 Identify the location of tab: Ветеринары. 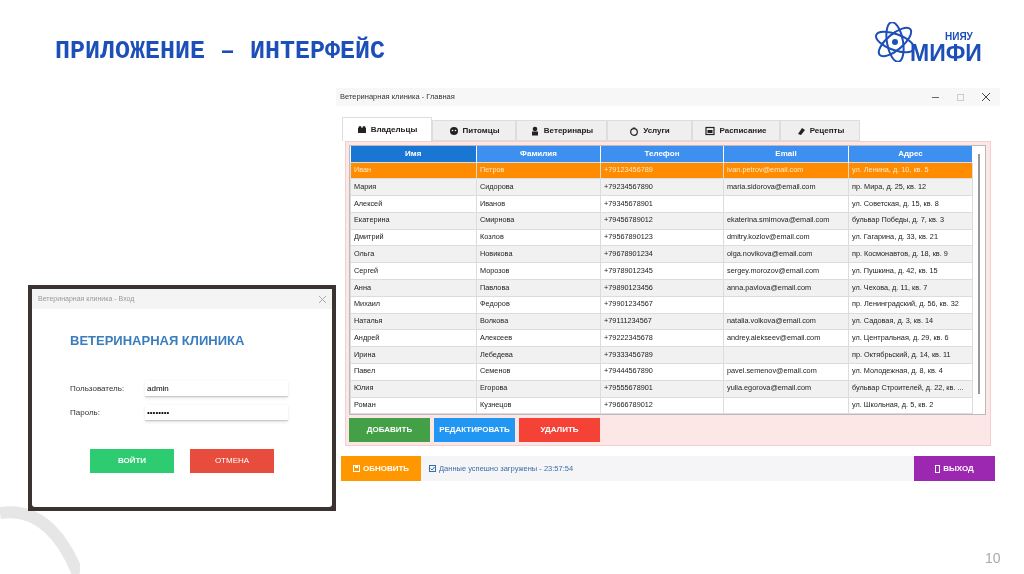
(561, 130).